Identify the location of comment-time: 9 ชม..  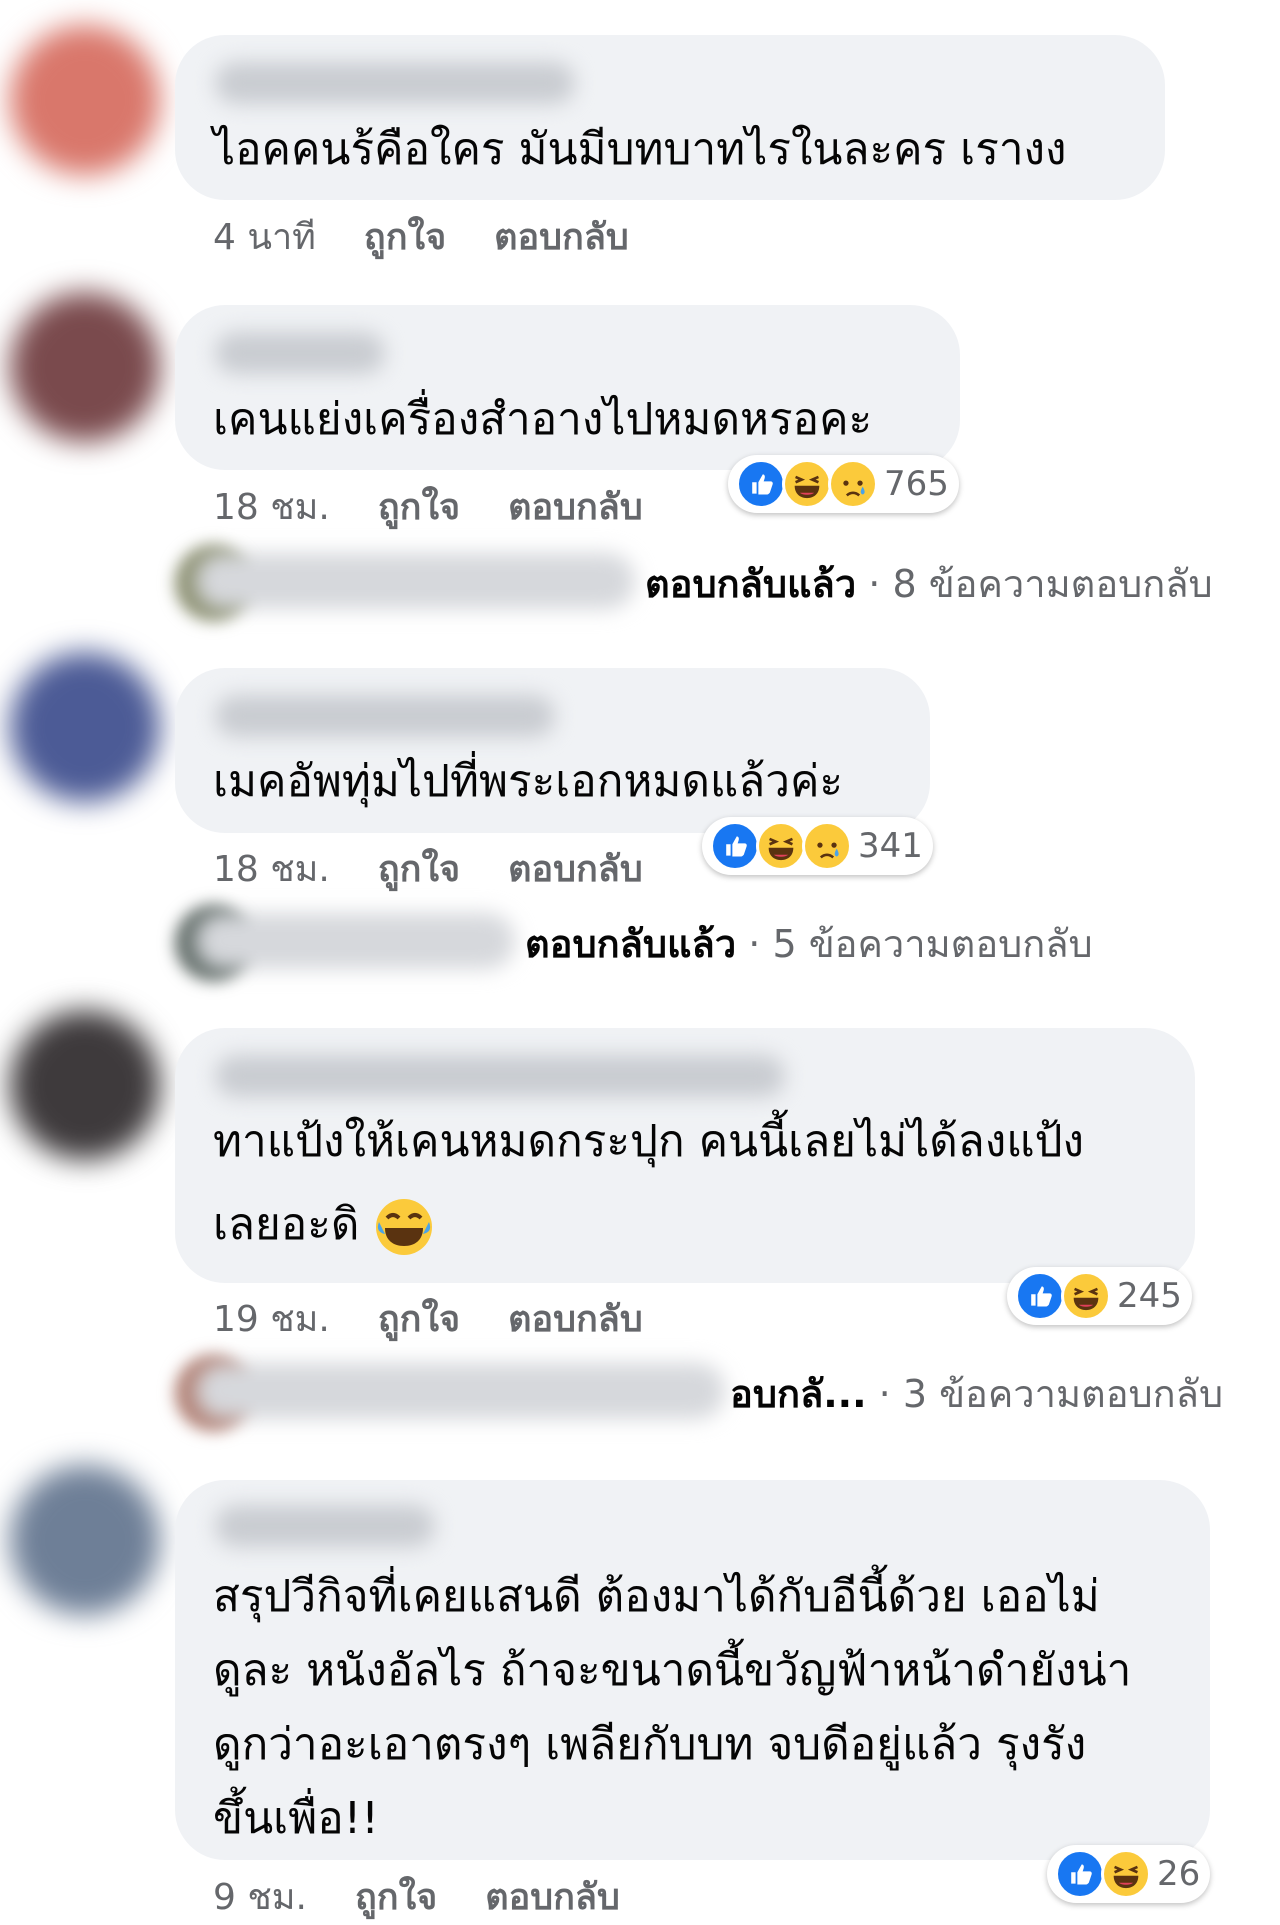
(260, 1896).